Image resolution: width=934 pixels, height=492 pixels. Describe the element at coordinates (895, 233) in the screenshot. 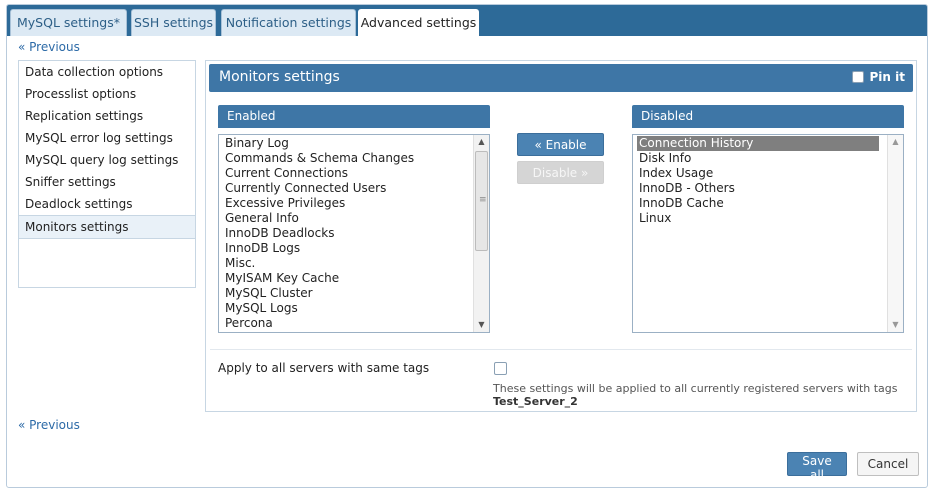

I see `disabled-scrollbar: ▲ ▼` at that location.